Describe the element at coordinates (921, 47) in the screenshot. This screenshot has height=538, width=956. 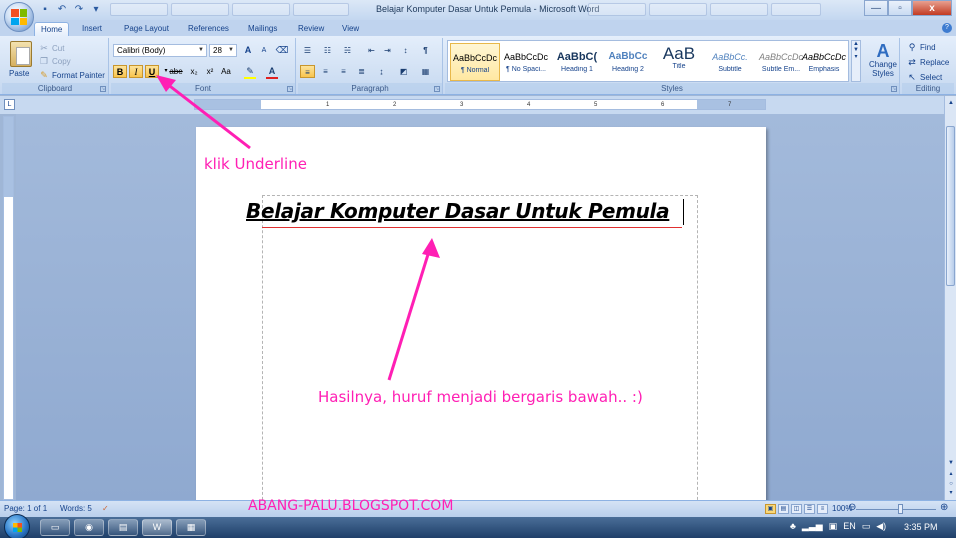
I see `find-button: ⚲ Find` at that location.